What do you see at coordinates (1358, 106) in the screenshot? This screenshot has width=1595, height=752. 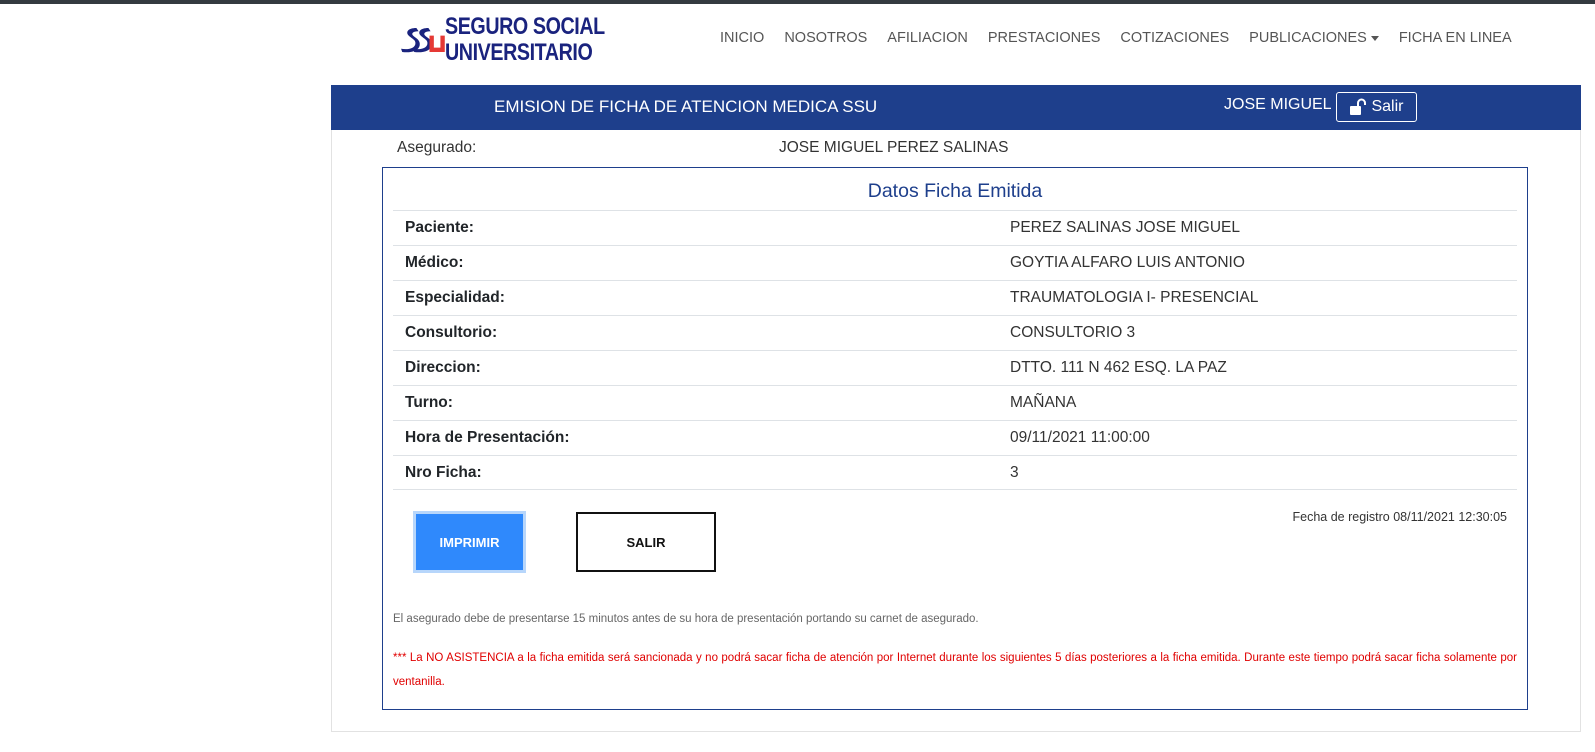 I see `unlock-icon` at bounding box center [1358, 106].